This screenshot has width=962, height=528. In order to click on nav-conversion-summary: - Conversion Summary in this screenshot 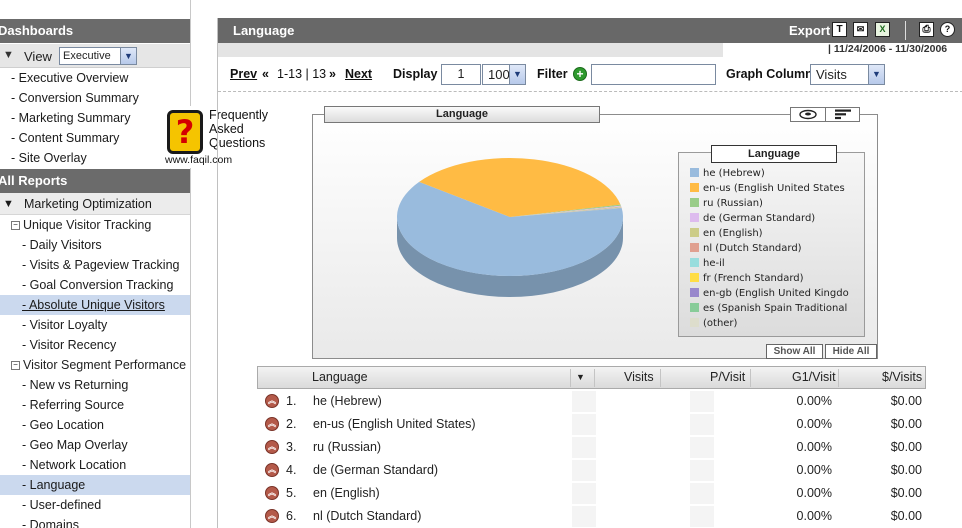, I will do `click(95, 98)`.